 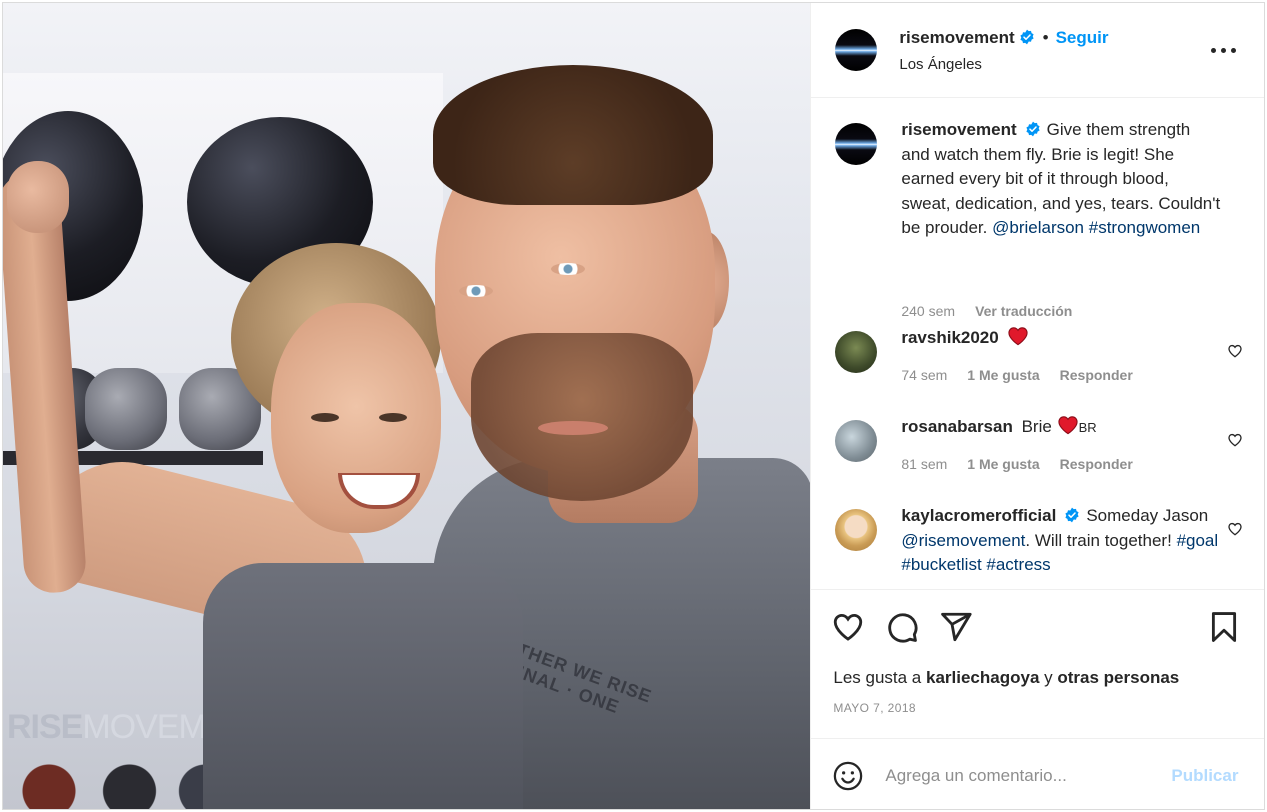 I want to click on caption-meta: 240 sem Ver traducción, so click(x=996, y=311).